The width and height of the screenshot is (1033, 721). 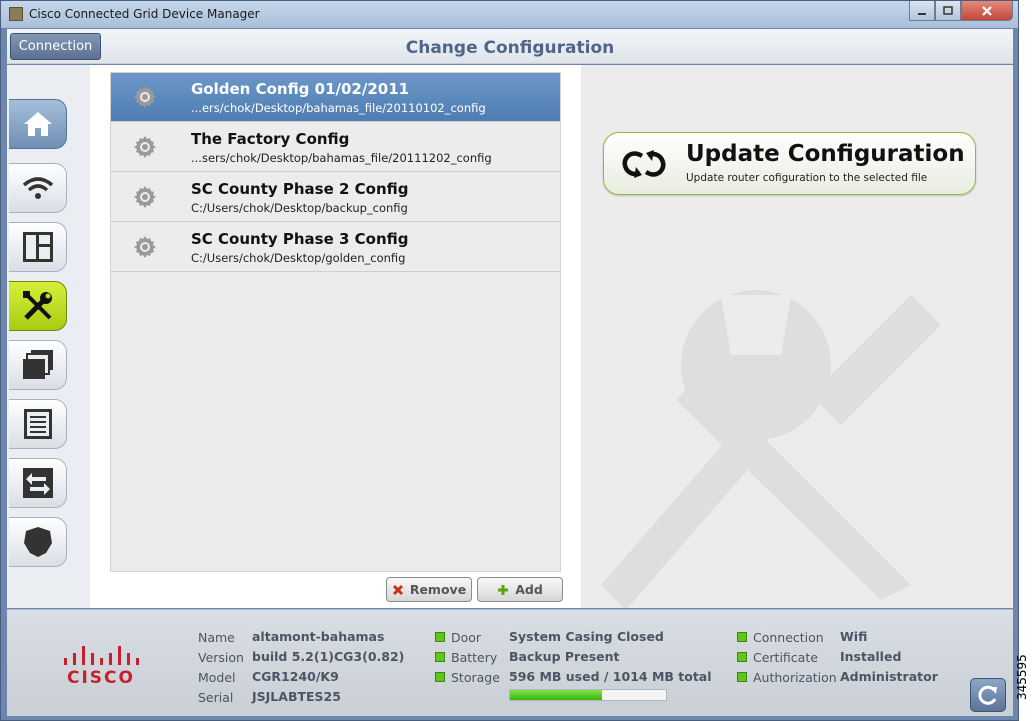 I want to click on authorization-value: Administrator, so click(x=889, y=676).